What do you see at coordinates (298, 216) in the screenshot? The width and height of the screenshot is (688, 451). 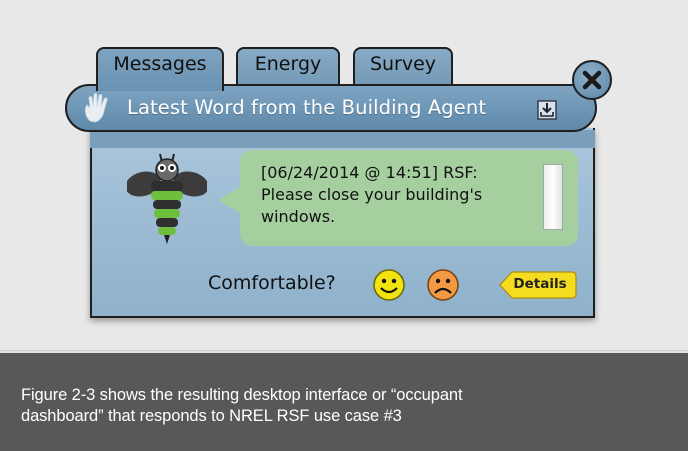 I see `message-line: windows.` at bounding box center [298, 216].